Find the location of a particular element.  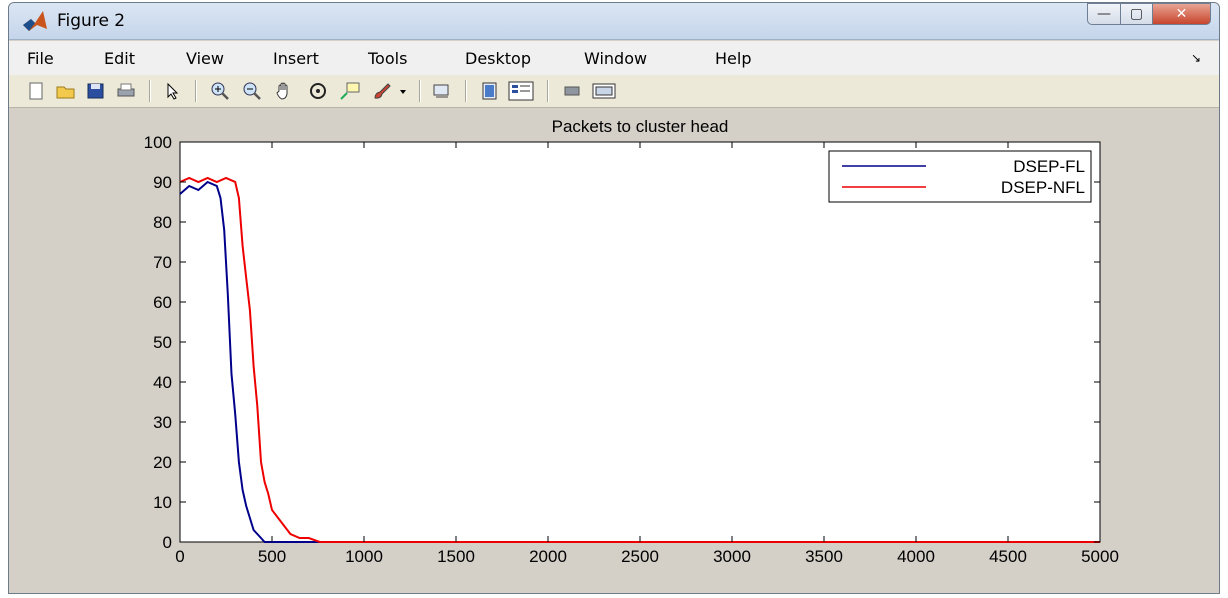

x-tick-label: 2500 is located at coordinates (640, 556).